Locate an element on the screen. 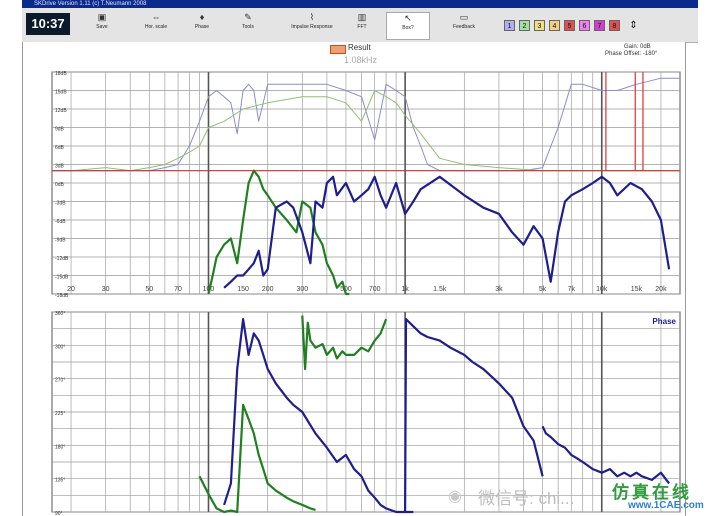 This screenshot has height=516, width=720. magnitude-y-tick-label: 6dB is located at coordinates (60, 148).